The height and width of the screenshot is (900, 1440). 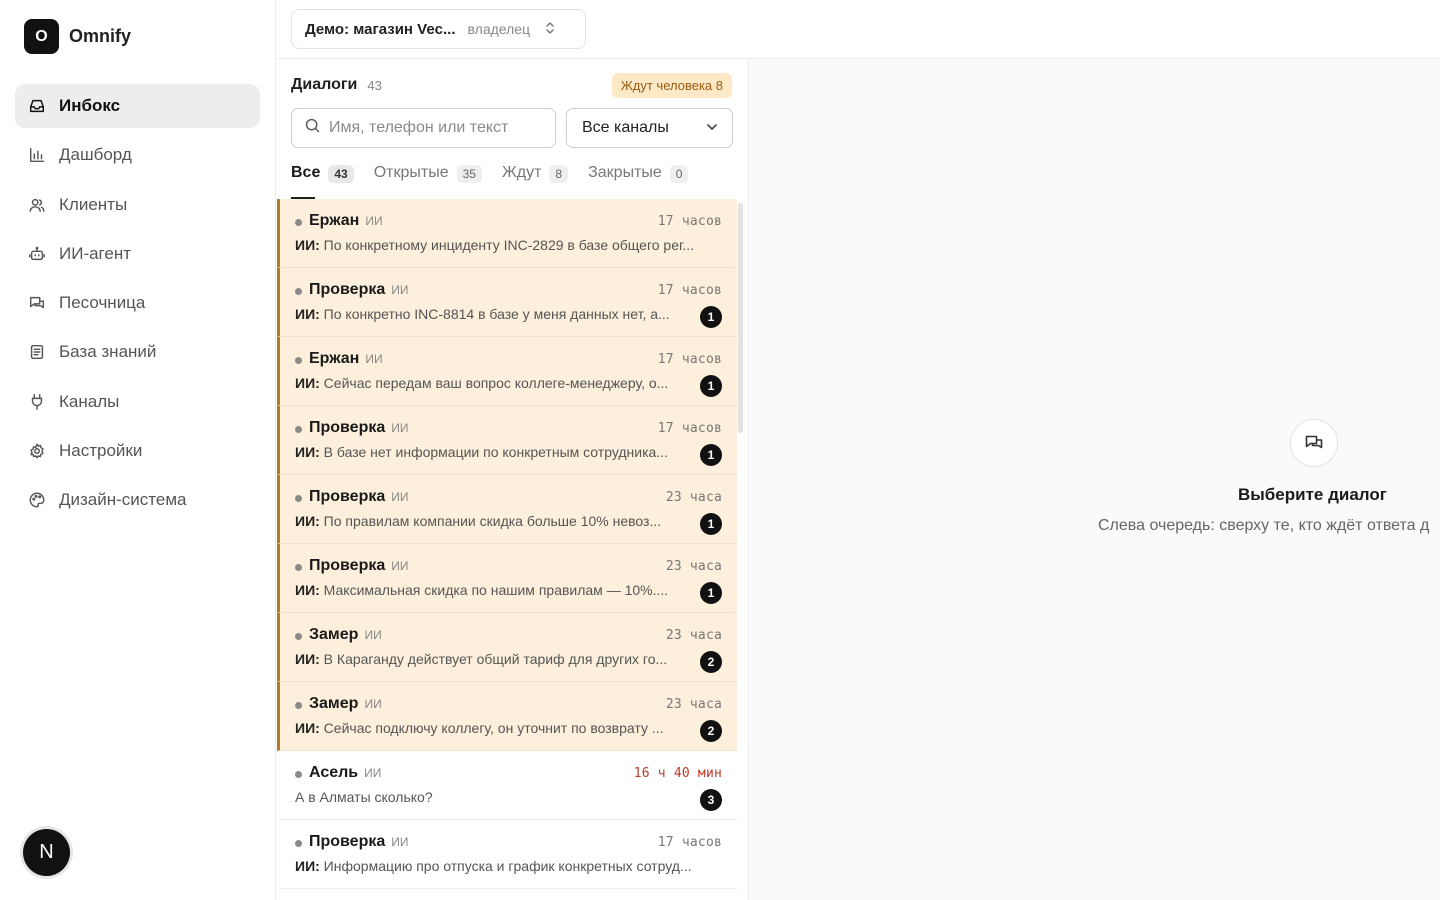 I want to click on sidebar-item-channels: Каналы, so click(x=137, y=402).